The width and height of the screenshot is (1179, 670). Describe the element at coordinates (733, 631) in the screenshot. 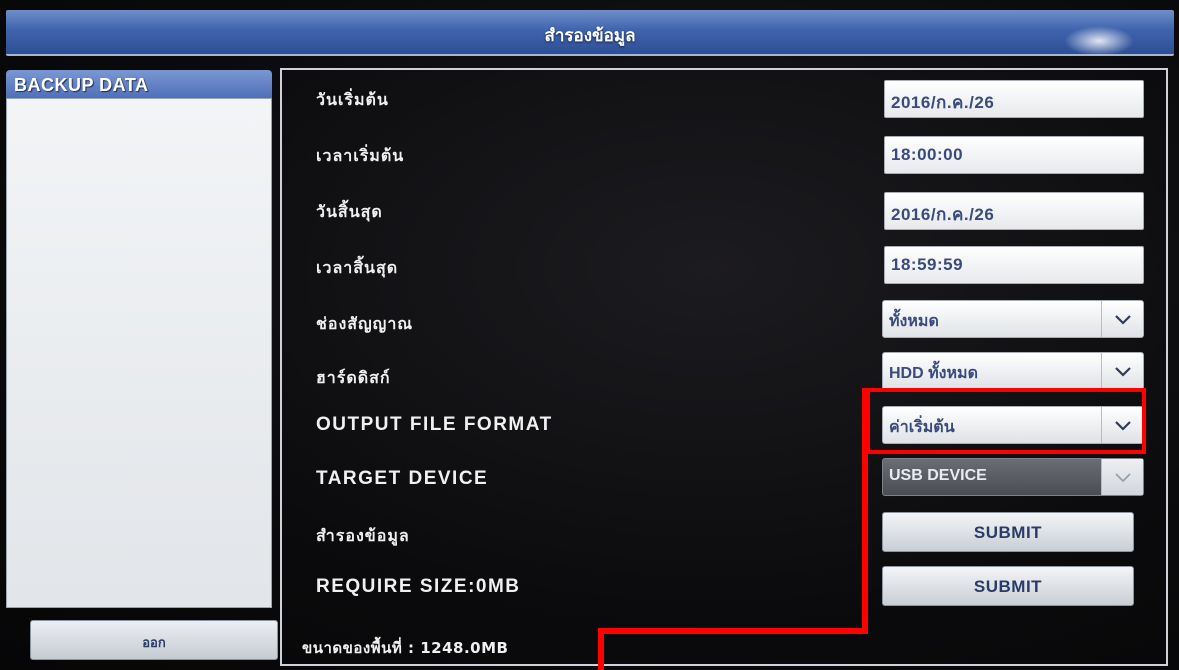

I see `highlight-horizontal-line` at that location.